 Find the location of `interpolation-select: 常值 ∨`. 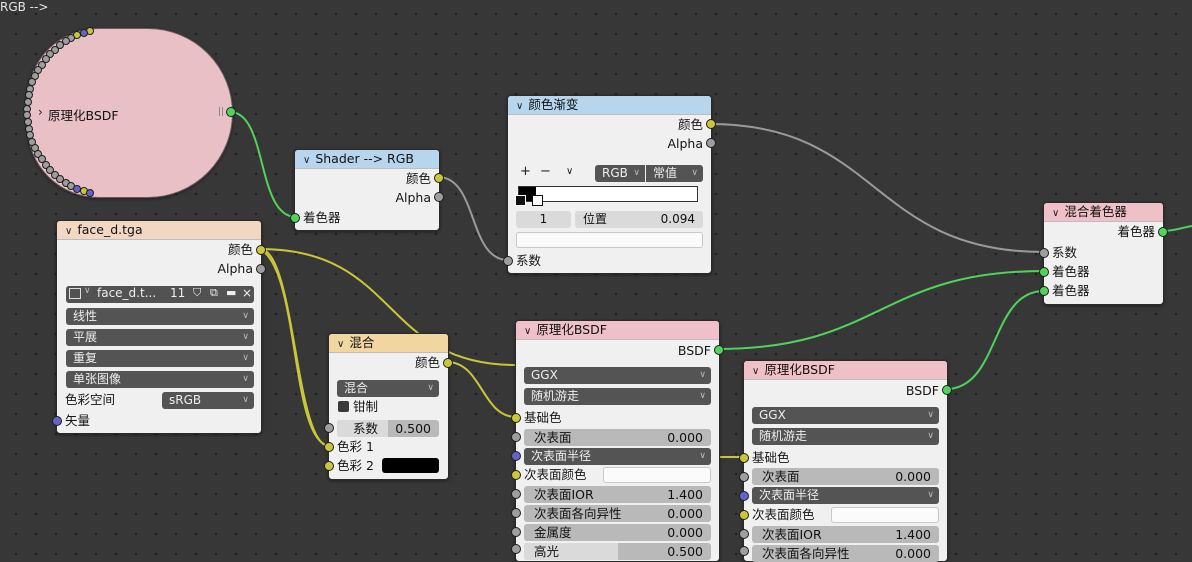

interpolation-select: 常值 ∨ is located at coordinates (674, 173).